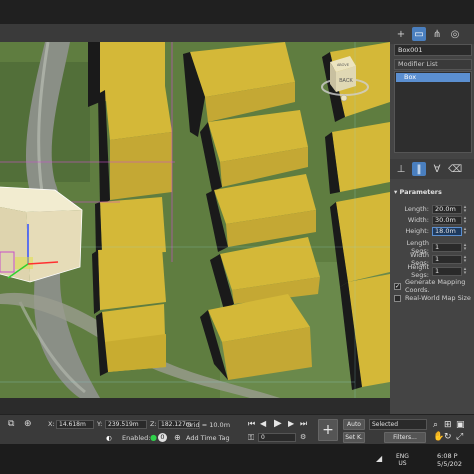 This screenshot has width=474, height=474. Describe the element at coordinates (433, 64) in the screenshot. I see `modifier-list-dropdown: Modifier List` at that location.